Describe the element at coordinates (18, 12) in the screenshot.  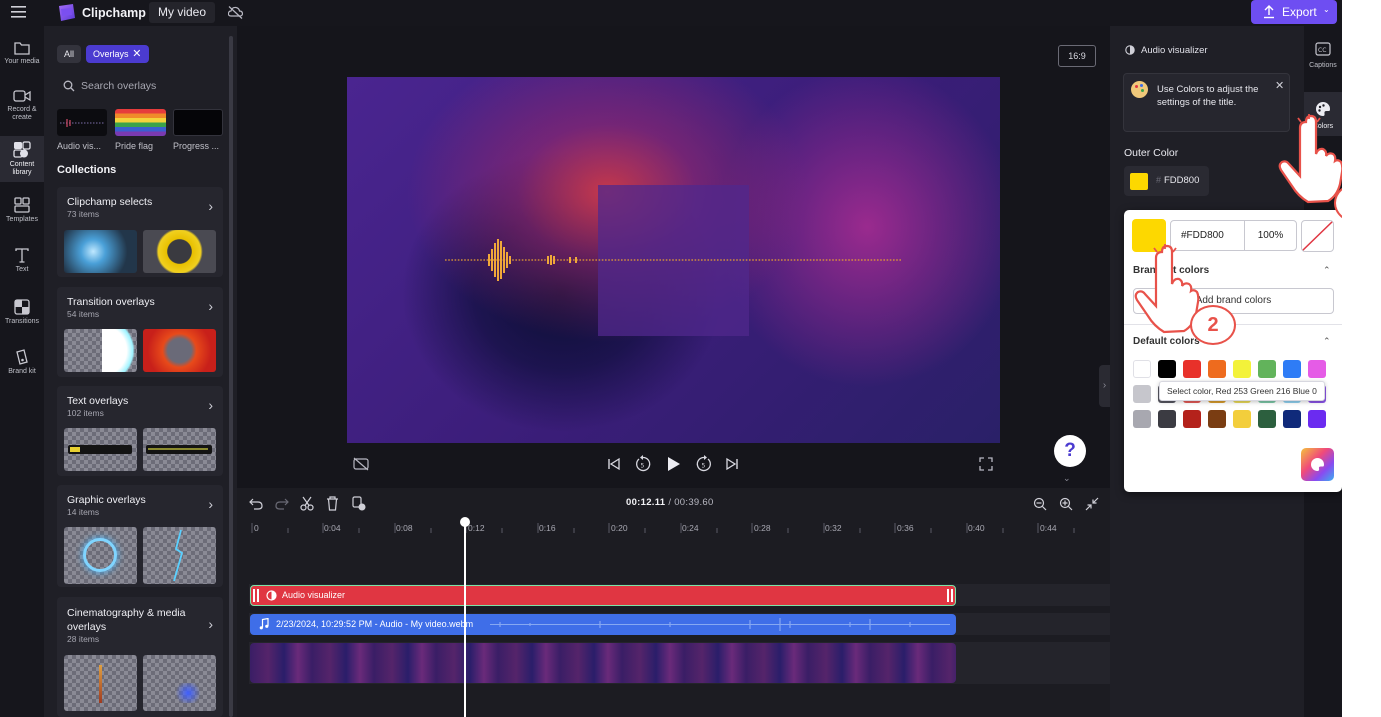
I see `hamburger-menu-icon` at that location.